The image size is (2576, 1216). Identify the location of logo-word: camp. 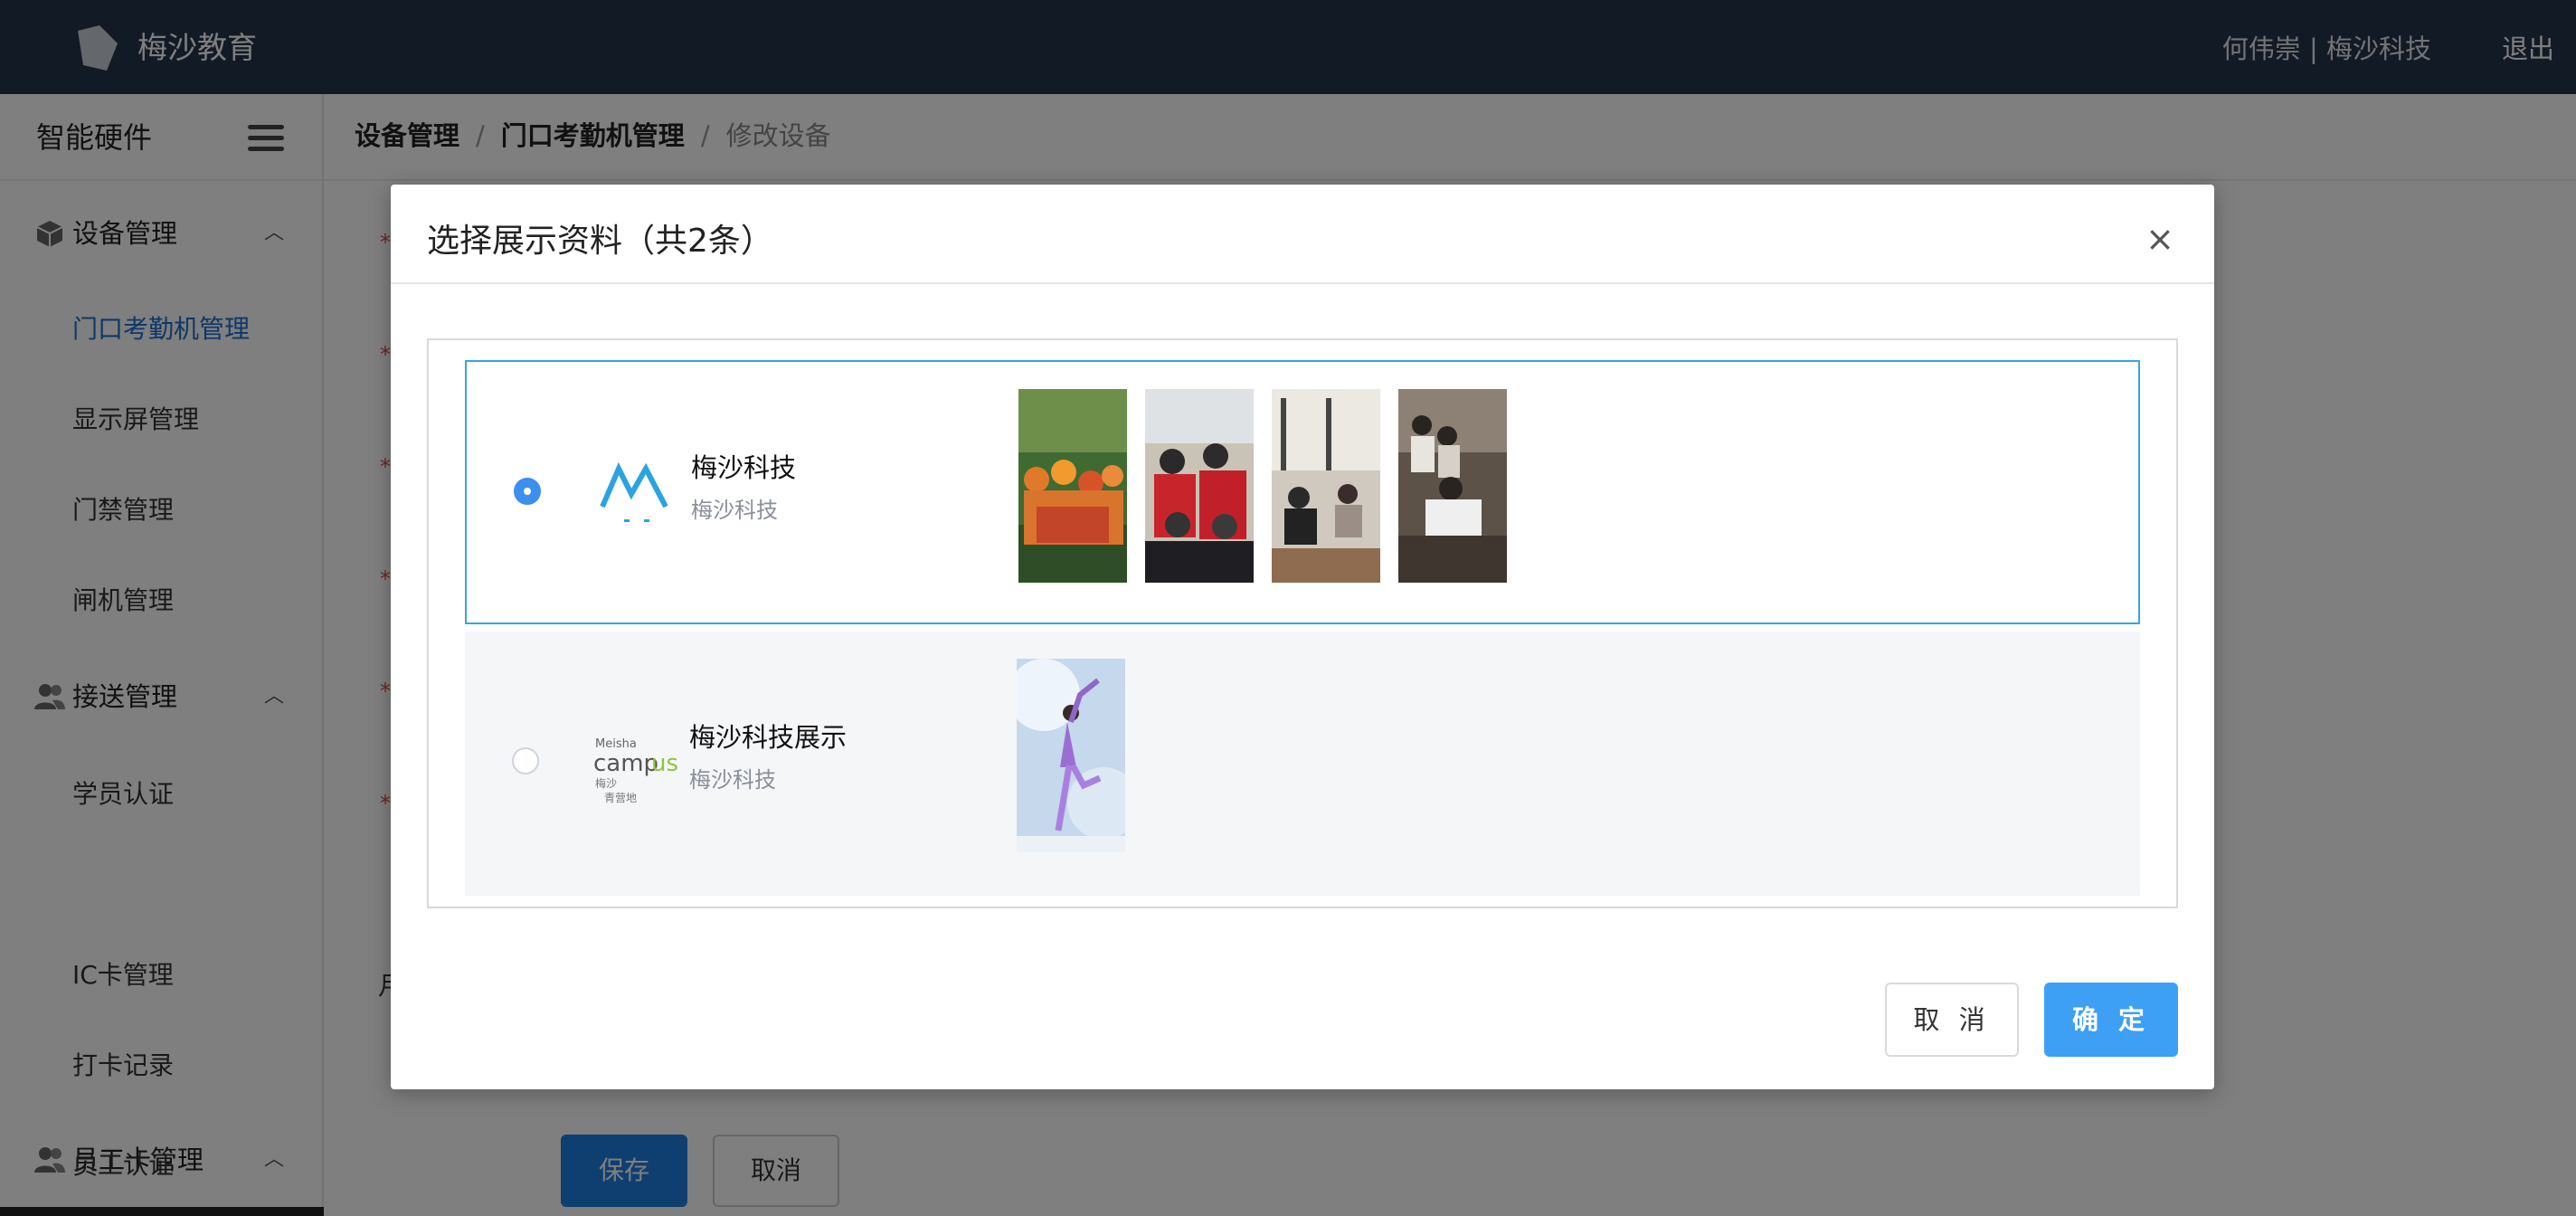
(625, 764).